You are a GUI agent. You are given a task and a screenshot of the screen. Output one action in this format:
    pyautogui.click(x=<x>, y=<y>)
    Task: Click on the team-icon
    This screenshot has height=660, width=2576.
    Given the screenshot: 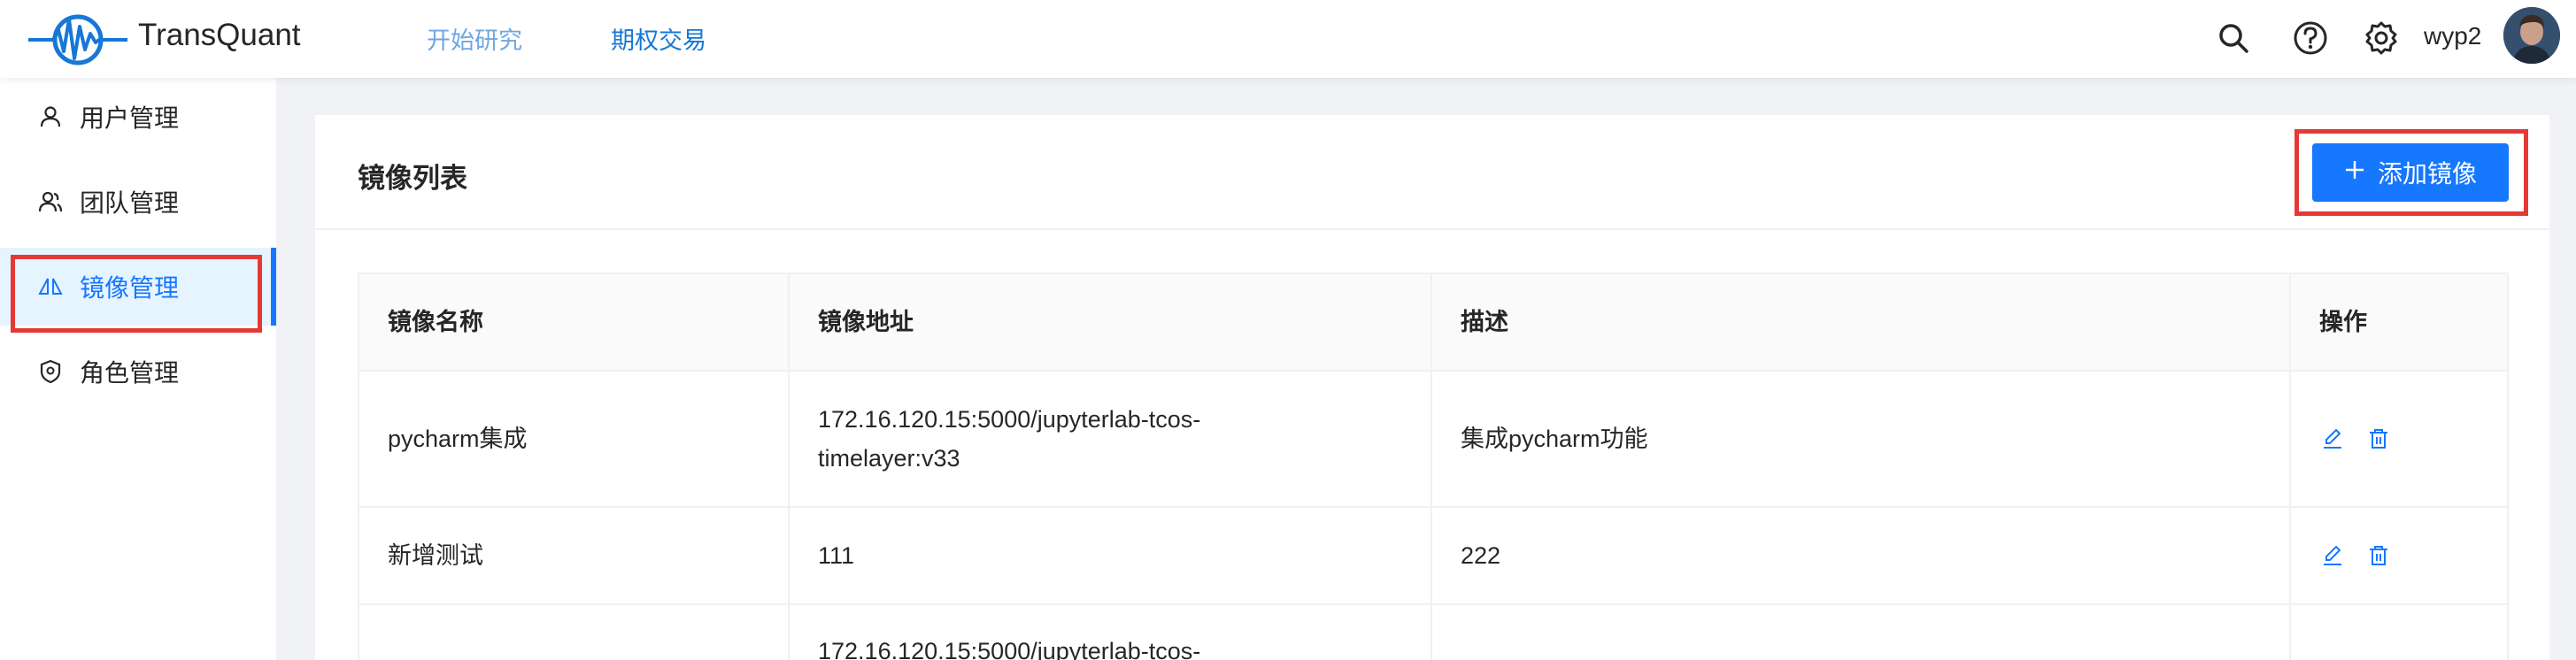 What is the action you would take?
    pyautogui.click(x=50, y=202)
    